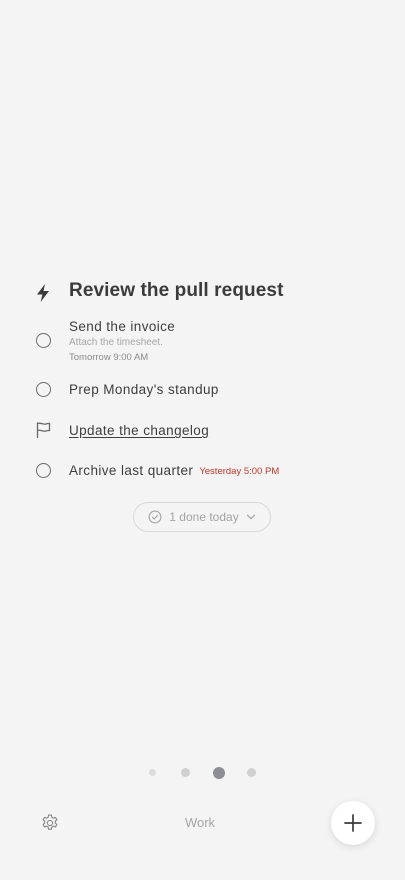 The width and height of the screenshot is (405, 880). Describe the element at coordinates (109, 357) in the screenshot. I see `task-due-date: Tomorrow 9:00 AM` at that location.